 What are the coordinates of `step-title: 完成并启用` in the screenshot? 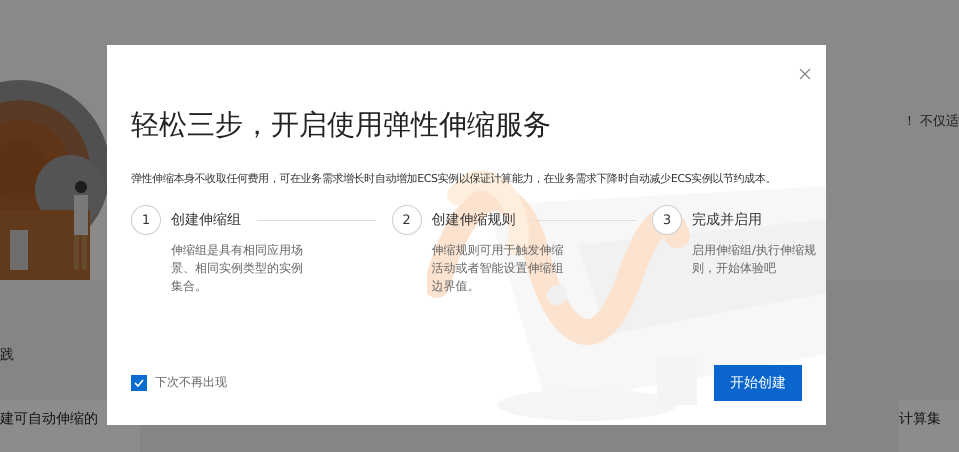 It's located at (727, 220).